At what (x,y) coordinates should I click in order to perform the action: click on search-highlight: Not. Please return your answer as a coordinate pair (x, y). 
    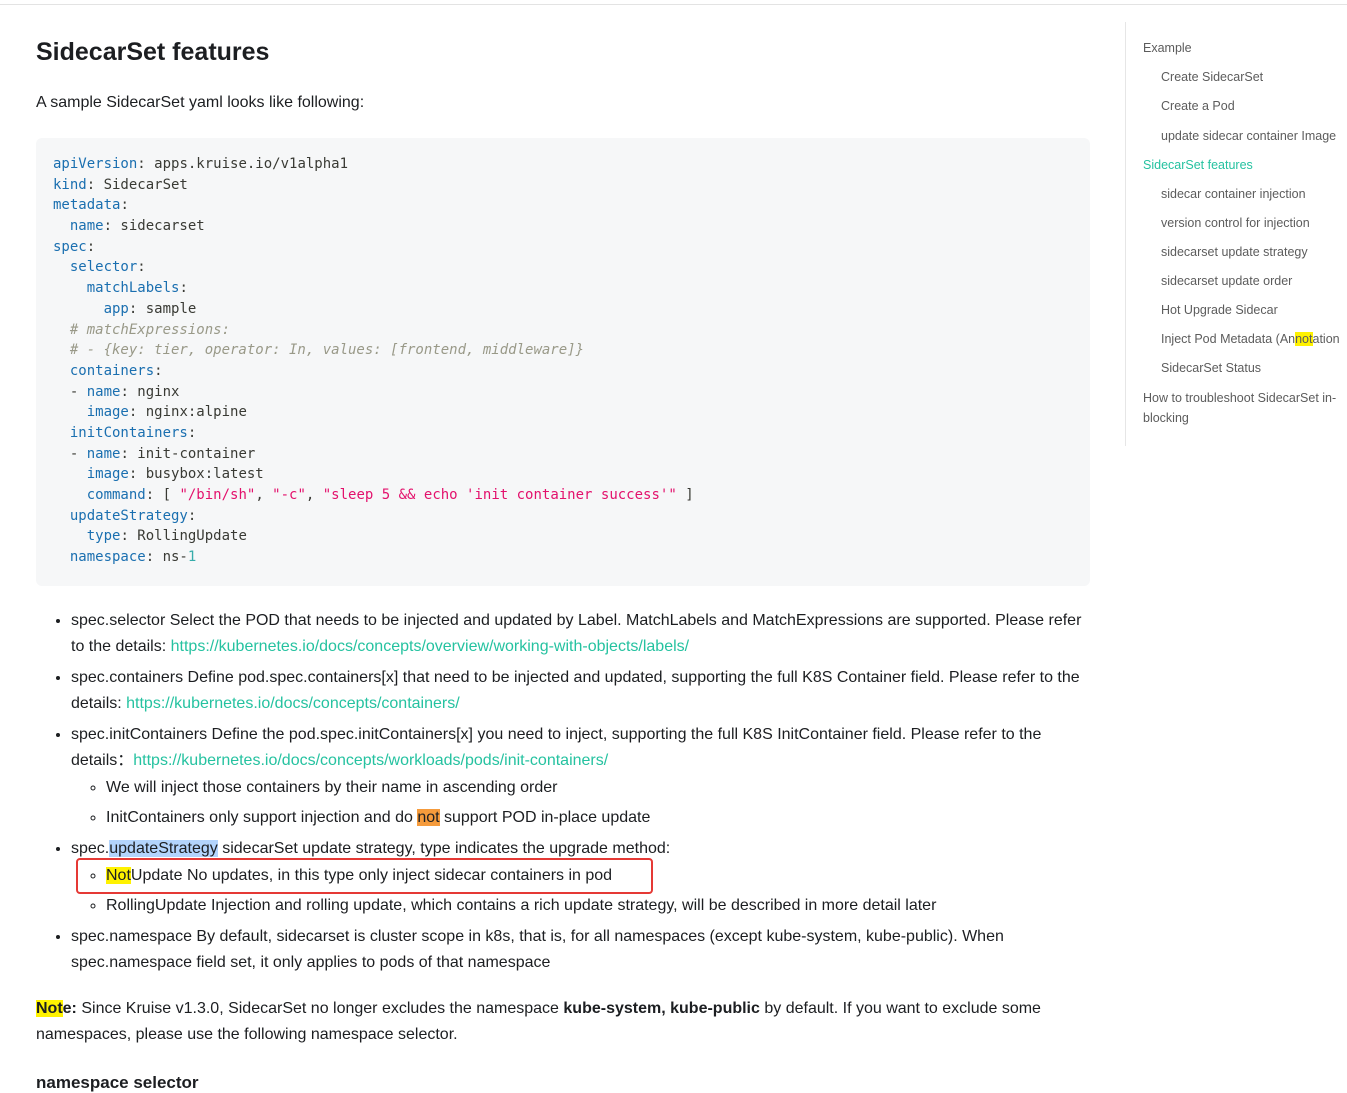
    Looking at the image, I should click on (49, 1008).